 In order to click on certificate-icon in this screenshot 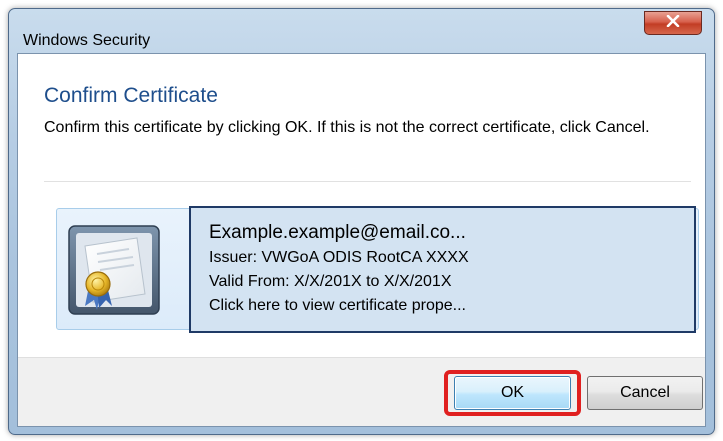, I will do `click(114, 270)`.